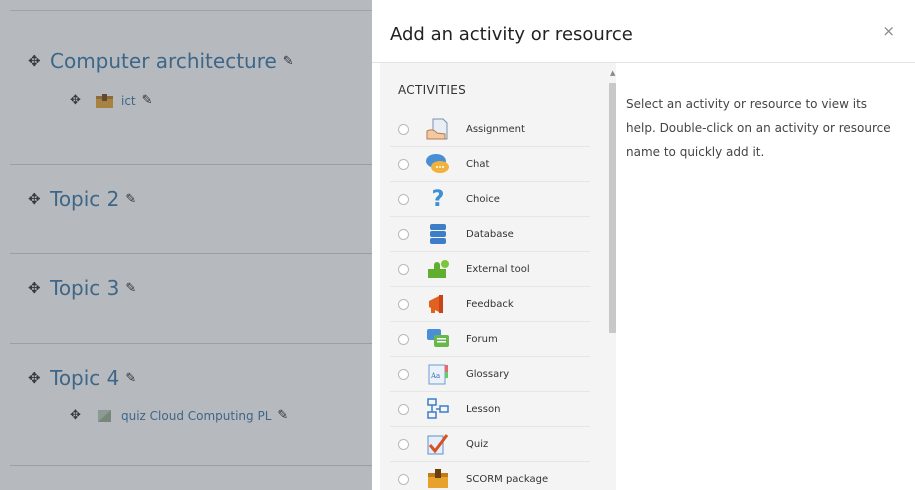 This screenshot has height=490, width=915. I want to click on option-quiz: Quiz, so click(490, 444).